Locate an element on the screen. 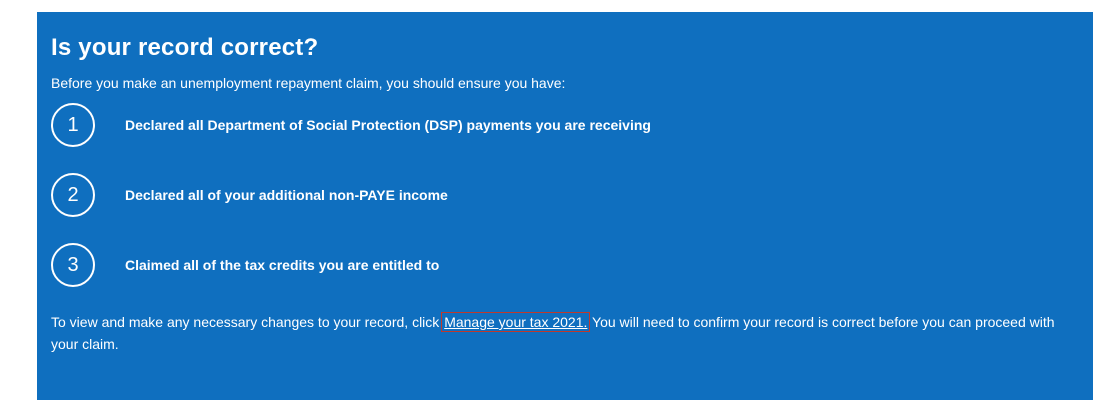 Image resolution: width=1105 pixels, height=400 pixels. step-number-1: 1 is located at coordinates (73, 125).